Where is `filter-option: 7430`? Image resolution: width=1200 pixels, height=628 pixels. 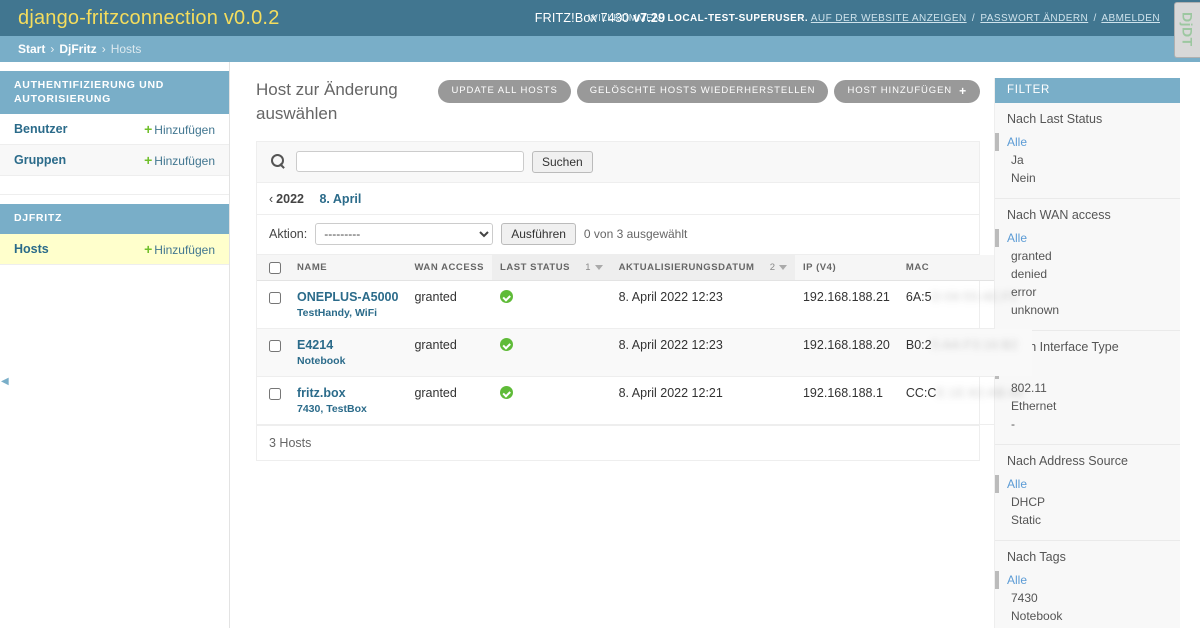
filter-option: 7430 is located at coordinates (1087, 598).